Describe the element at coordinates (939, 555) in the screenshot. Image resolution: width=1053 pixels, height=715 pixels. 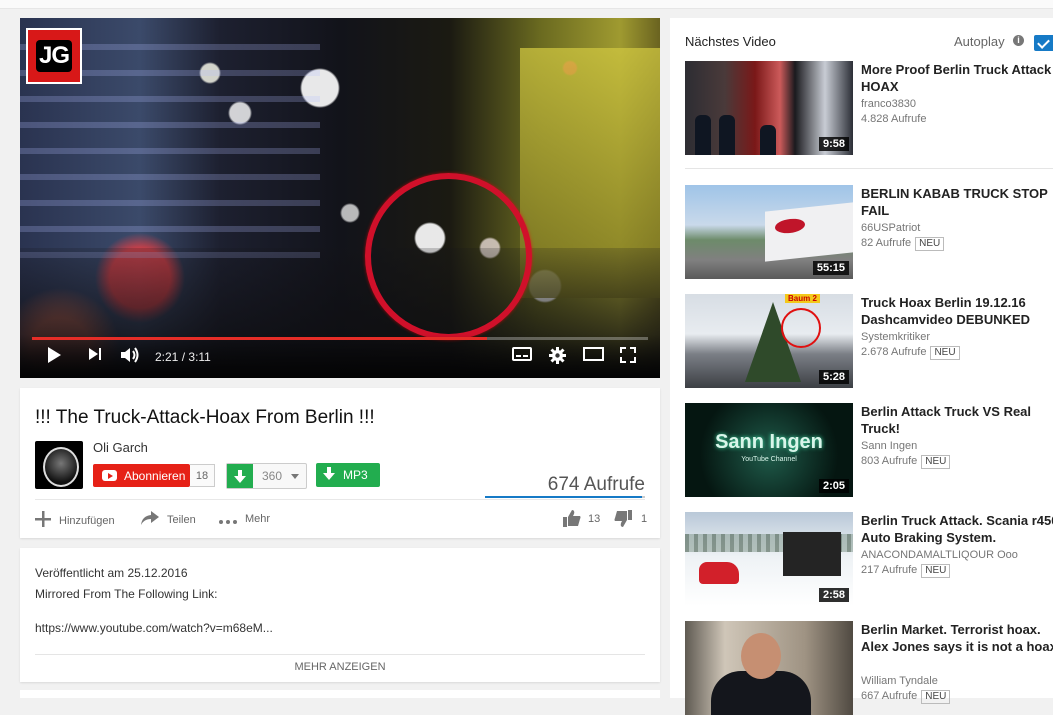
I see `video-channel: ANACONDAMALTLIQOUR Ooo` at that location.